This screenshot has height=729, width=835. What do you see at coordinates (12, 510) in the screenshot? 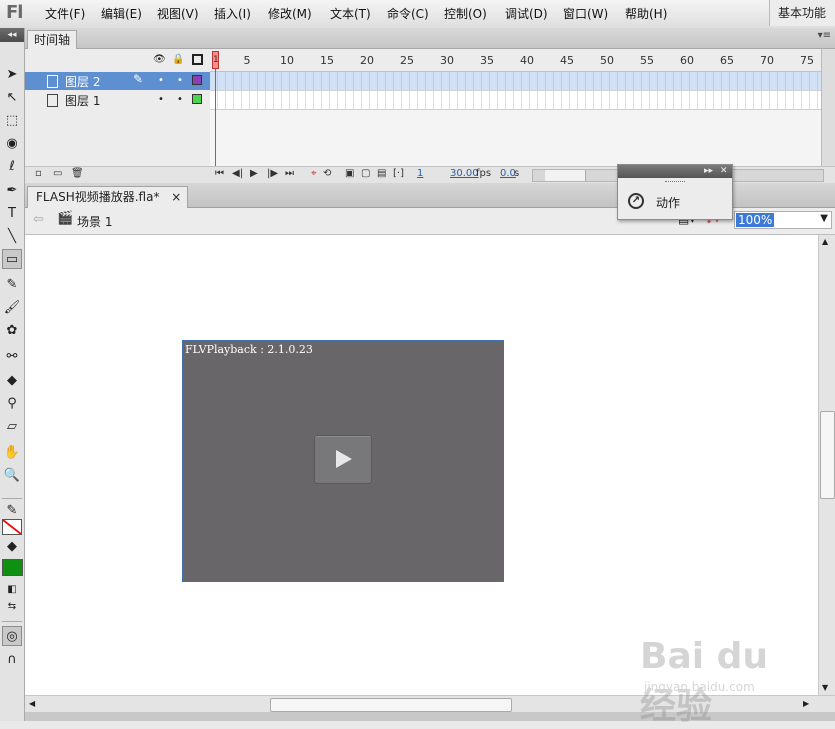
I see `stroke-color-icon: ✎` at bounding box center [12, 510].